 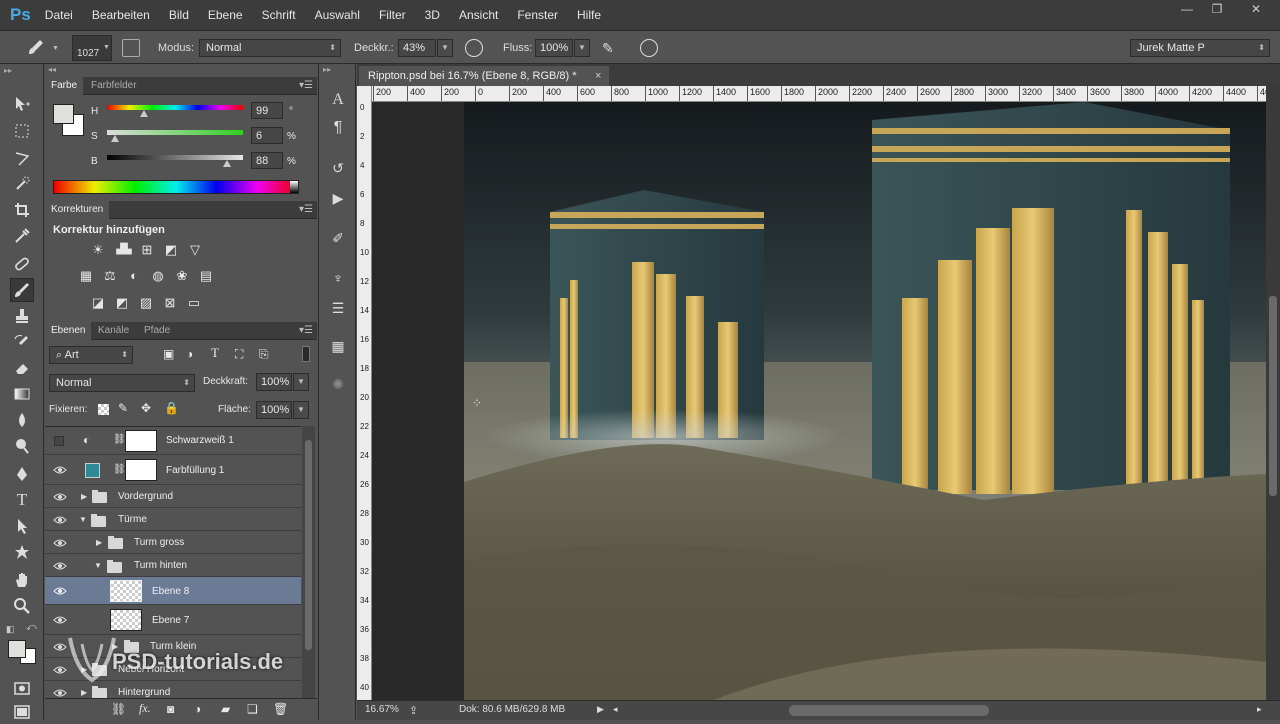 What do you see at coordinates (432, 15) in the screenshot?
I see `menu-3d: 3D` at bounding box center [432, 15].